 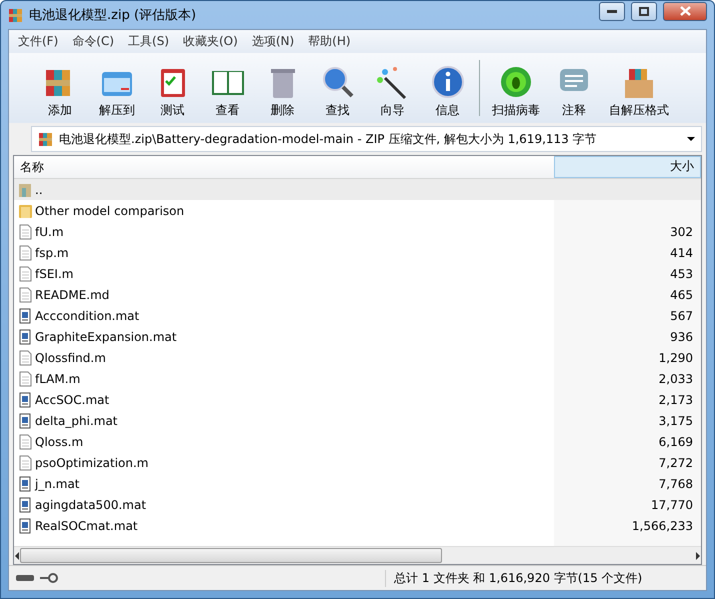 I want to click on file-name: .., so click(x=39, y=189).